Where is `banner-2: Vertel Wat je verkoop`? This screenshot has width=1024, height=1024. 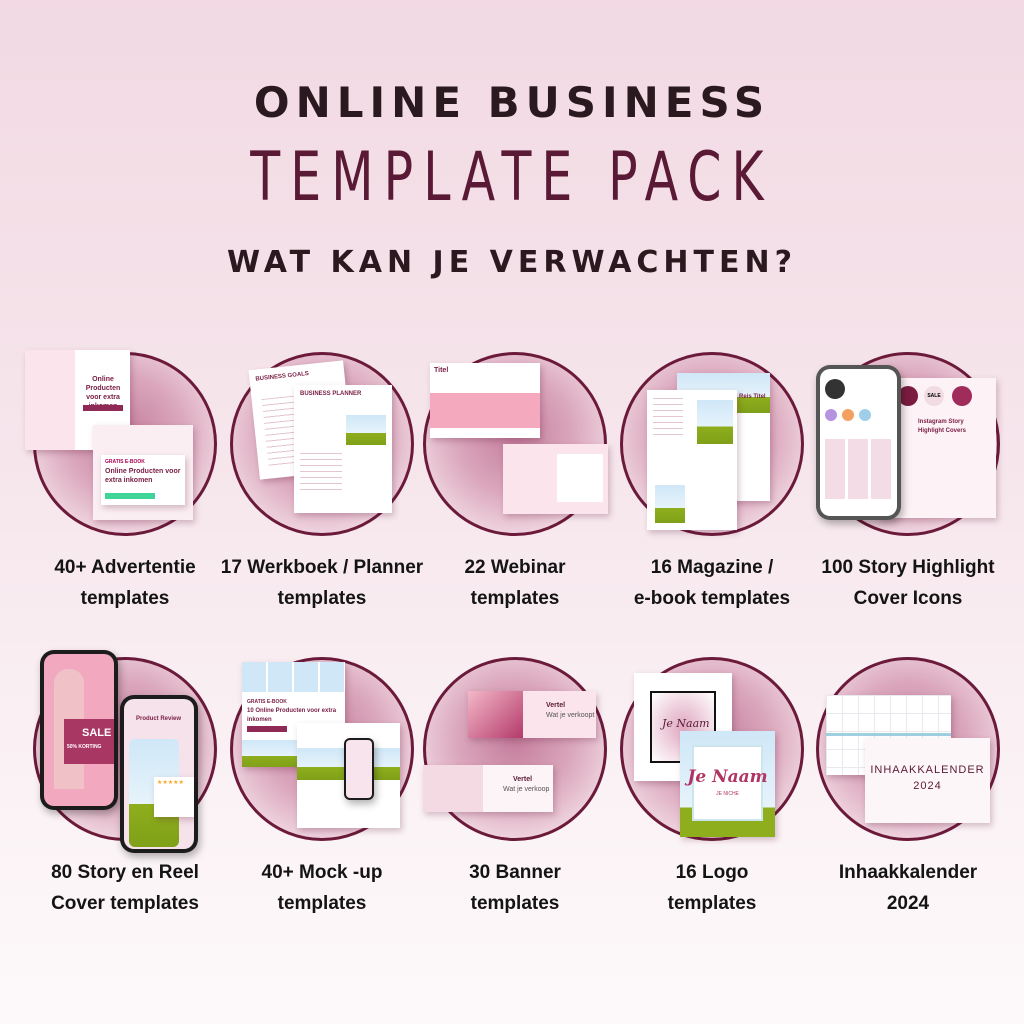 banner-2: Vertel Wat je verkoop is located at coordinates (488, 788).